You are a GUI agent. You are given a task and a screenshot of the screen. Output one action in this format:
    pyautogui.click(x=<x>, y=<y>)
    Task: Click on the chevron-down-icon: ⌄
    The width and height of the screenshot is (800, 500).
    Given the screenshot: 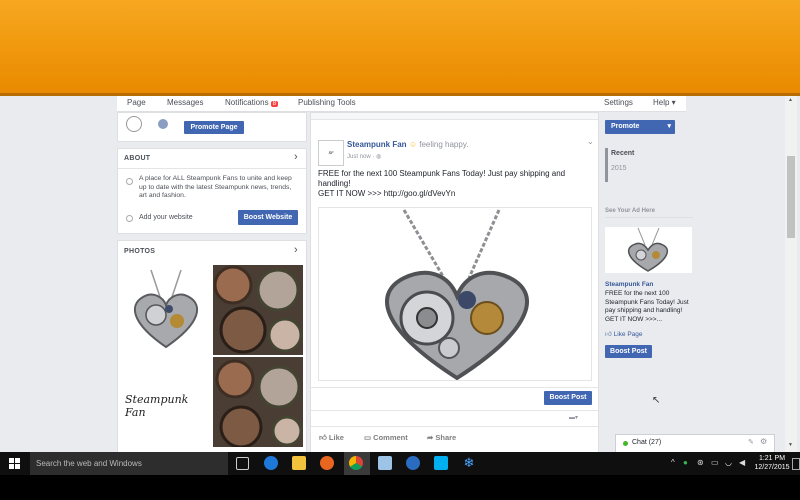 What is the action you would take?
    pyautogui.click(x=590, y=141)
    